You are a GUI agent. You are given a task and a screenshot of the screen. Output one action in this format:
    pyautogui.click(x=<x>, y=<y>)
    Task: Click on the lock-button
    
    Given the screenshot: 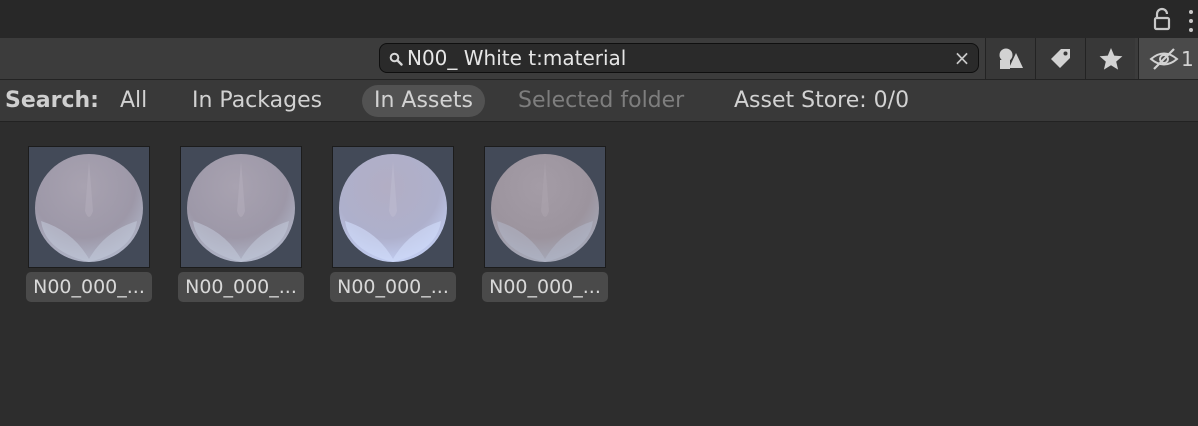 What is the action you would take?
    pyautogui.click(x=1162, y=19)
    